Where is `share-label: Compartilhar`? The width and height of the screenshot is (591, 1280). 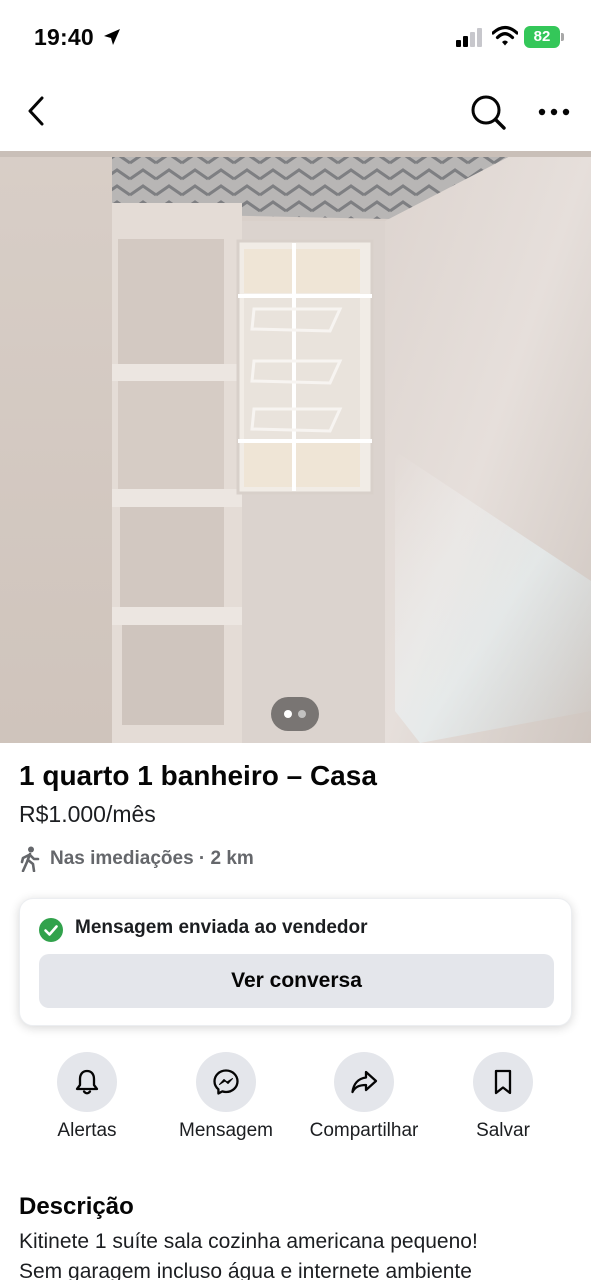
share-label: Compartilhar is located at coordinates (364, 1130).